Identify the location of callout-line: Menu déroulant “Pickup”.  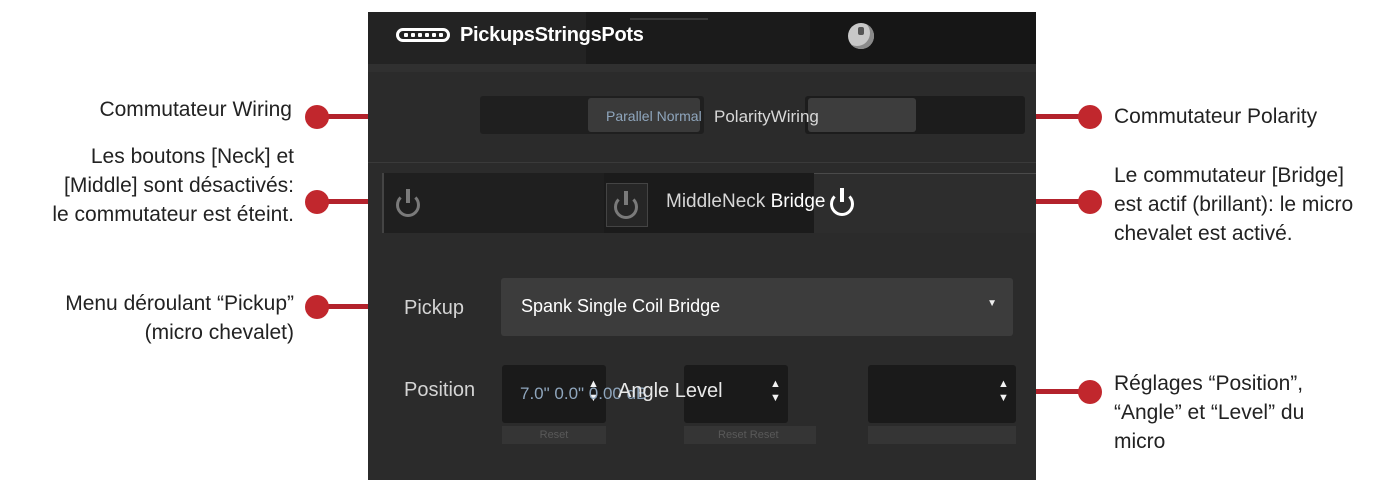
(179, 303).